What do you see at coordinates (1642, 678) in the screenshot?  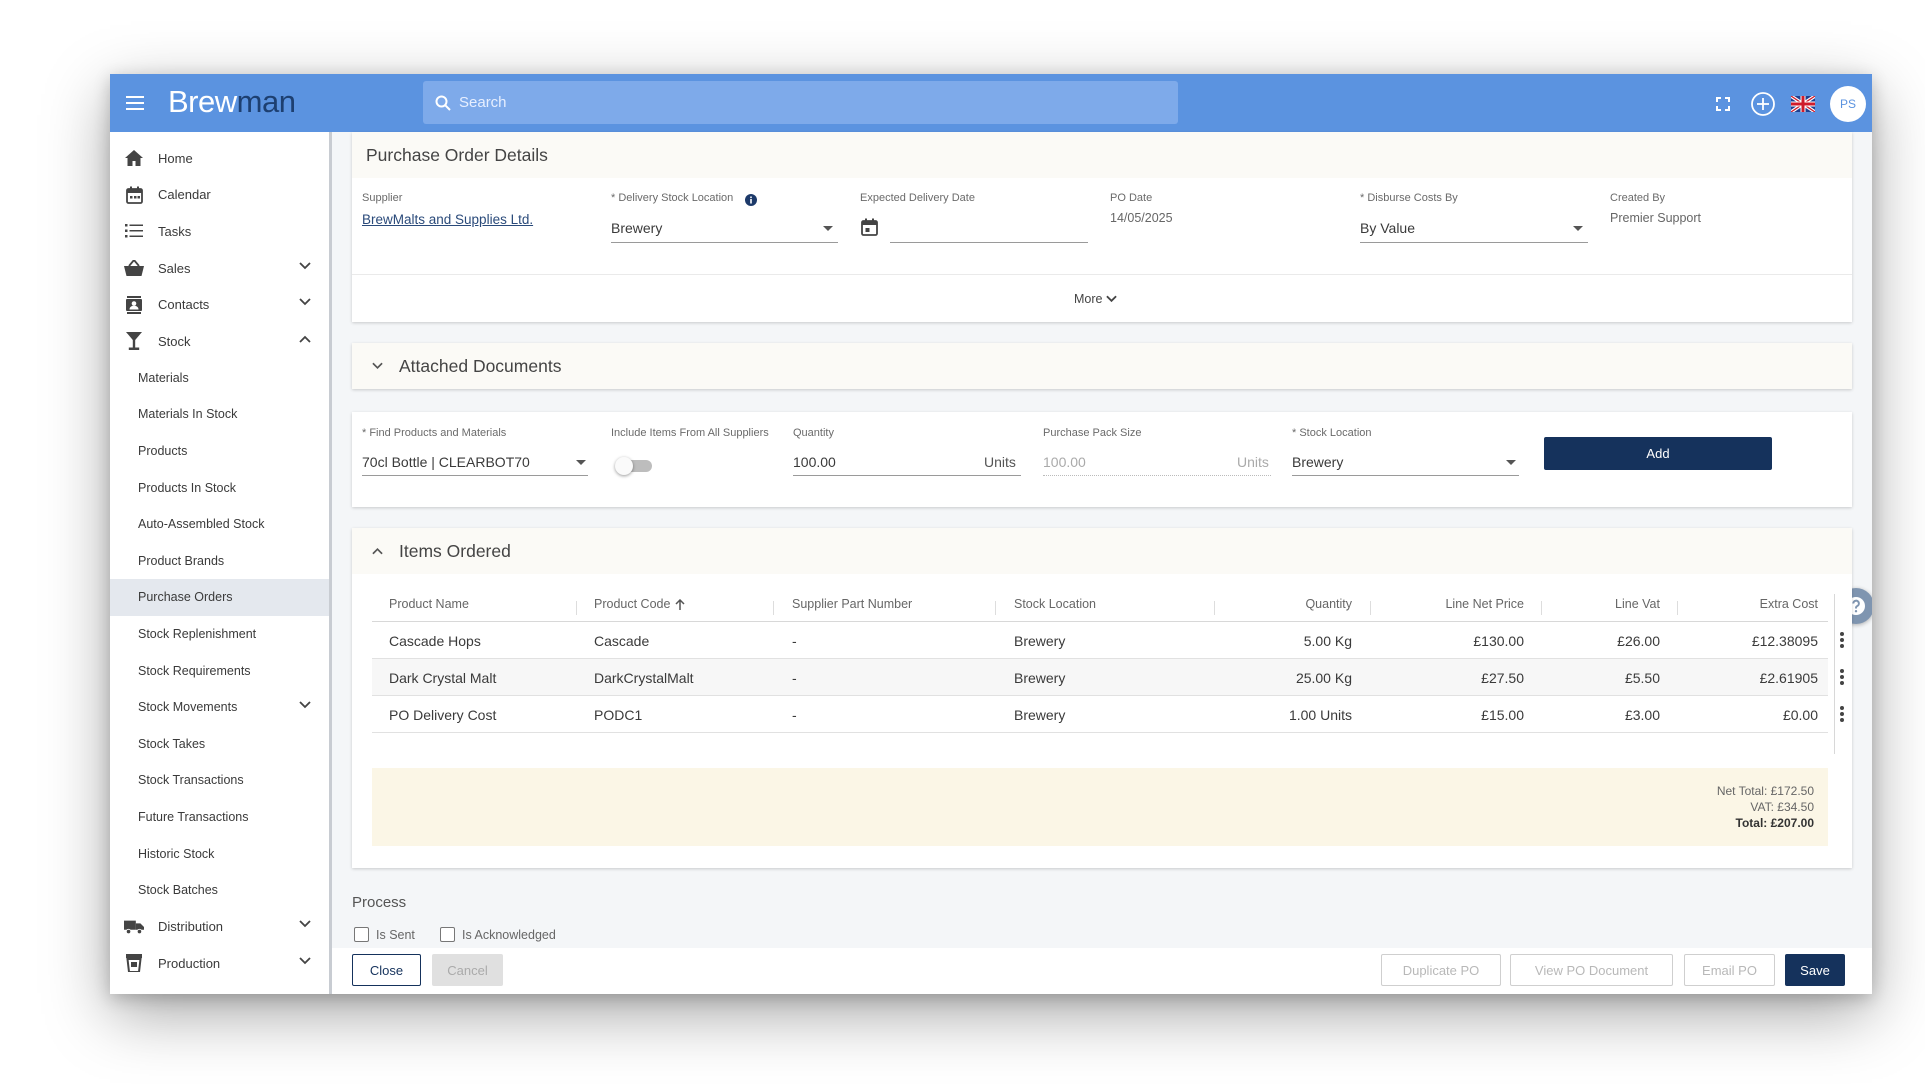 I see `cell-line-vat: £5.50` at bounding box center [1642, 678].